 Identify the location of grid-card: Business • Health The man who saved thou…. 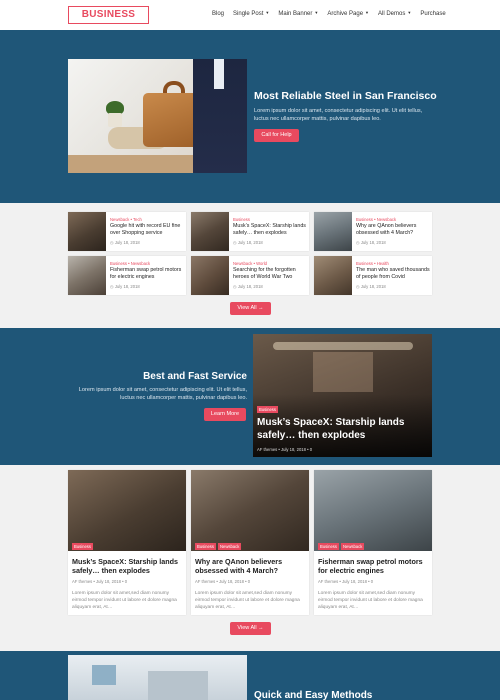
(373, 275).